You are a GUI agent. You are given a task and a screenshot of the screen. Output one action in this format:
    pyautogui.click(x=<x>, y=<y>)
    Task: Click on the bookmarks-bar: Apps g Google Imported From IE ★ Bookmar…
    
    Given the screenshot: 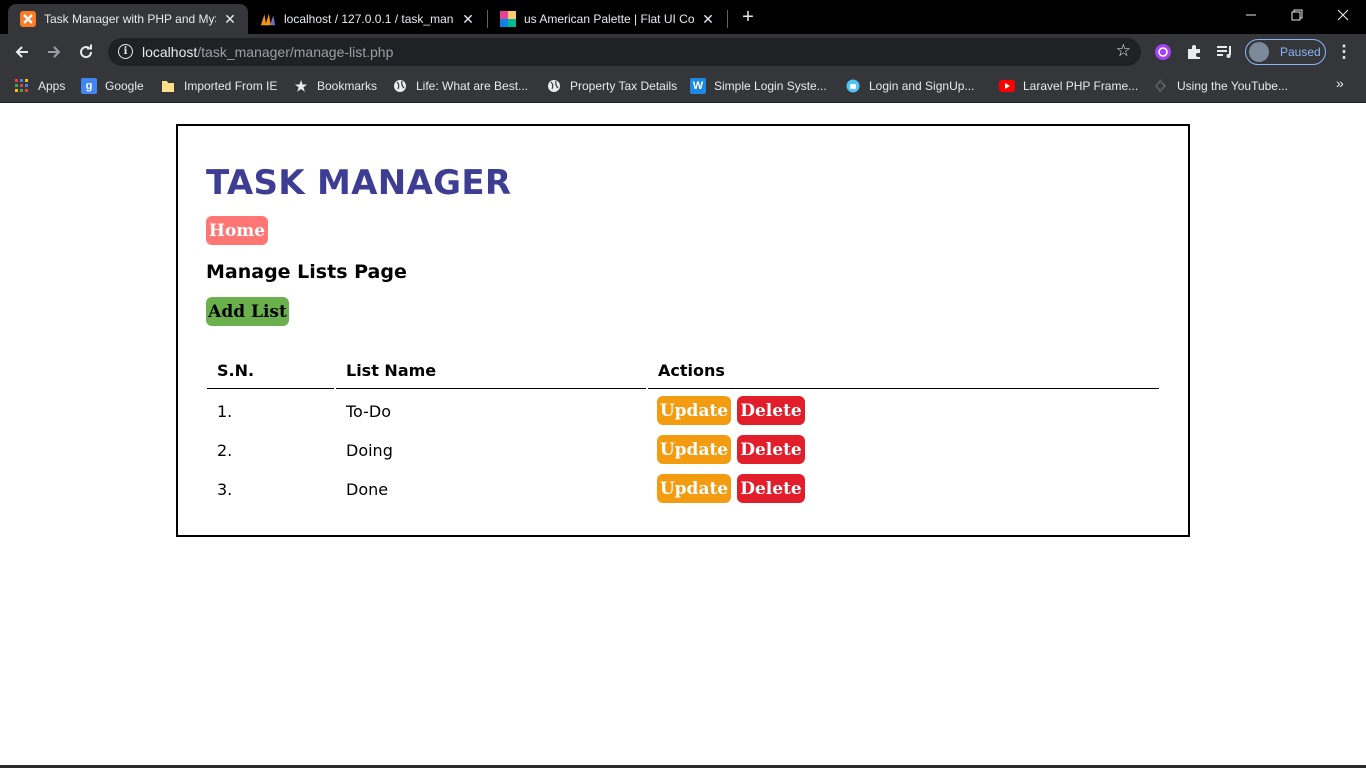 What is the action you would take?
    pyautogui.click(x=683, y=86)
    